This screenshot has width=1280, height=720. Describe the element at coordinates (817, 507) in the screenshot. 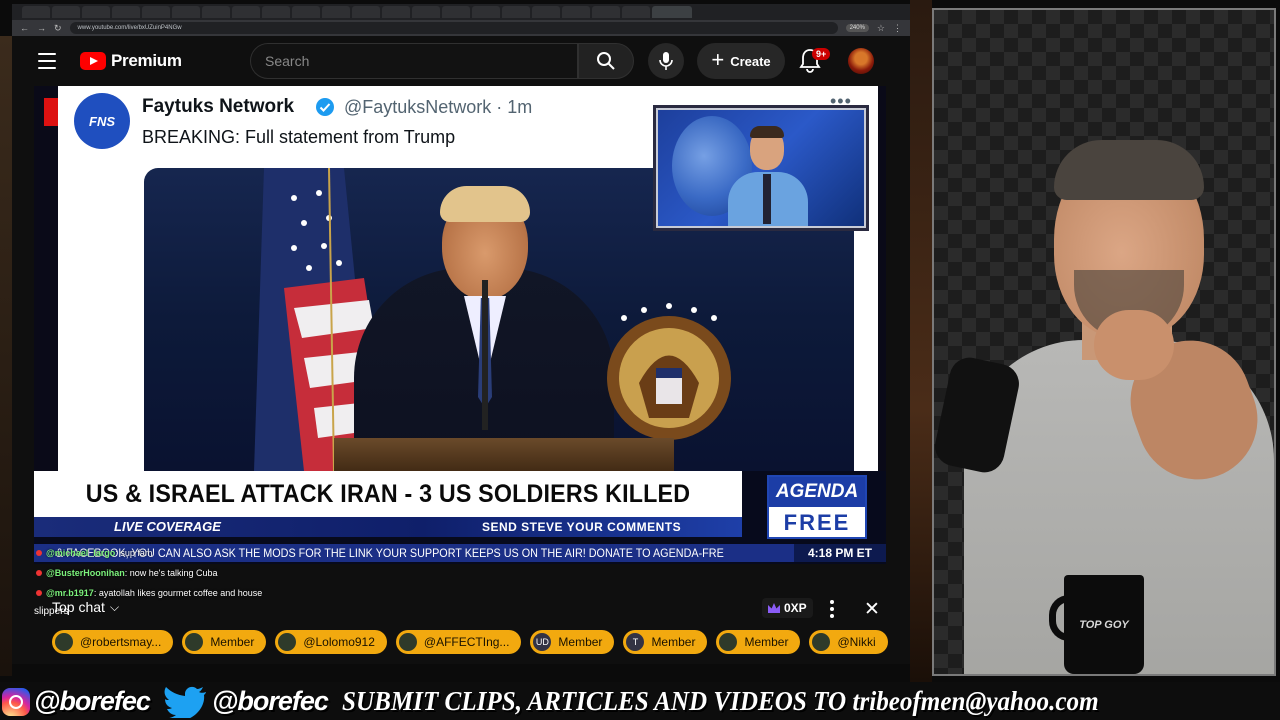

I see `agenda-free-logo: AGENDA FREE` at that location.